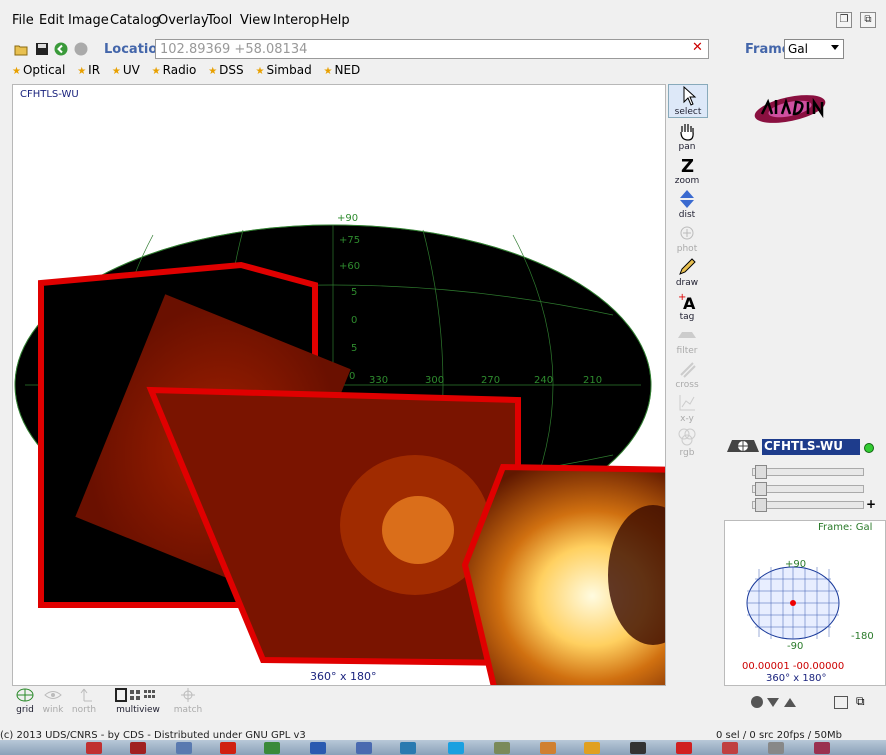 Image resolution: width=886 pixels, height=755 pixels. I want to click on tool-cross: cross, so click(687, 374).